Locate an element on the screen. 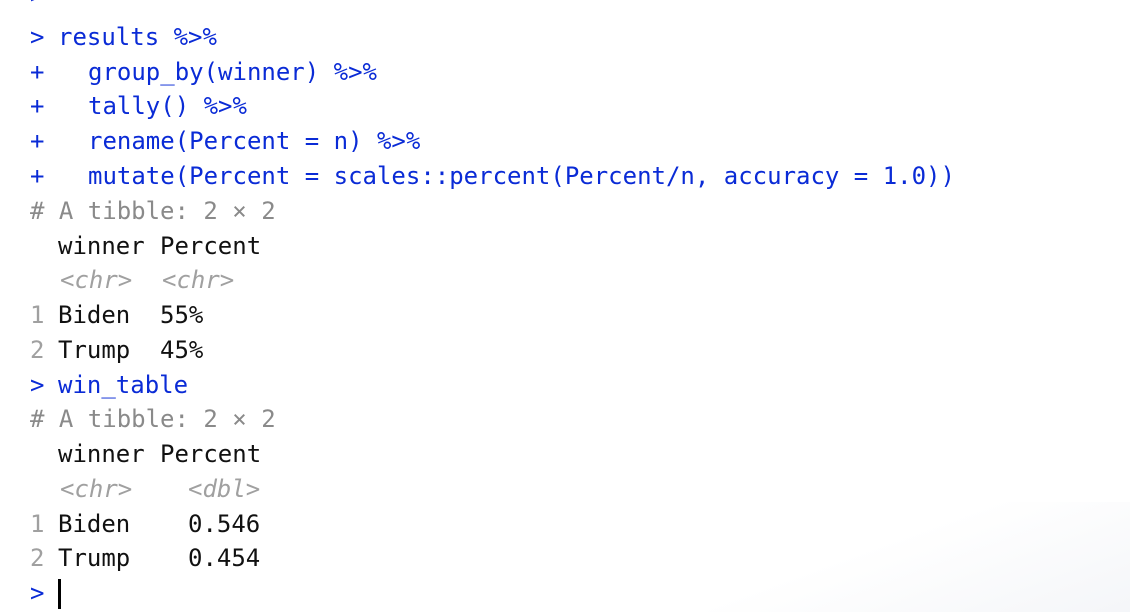  console-input-line: > win_table is located at coordinates (94, 385).